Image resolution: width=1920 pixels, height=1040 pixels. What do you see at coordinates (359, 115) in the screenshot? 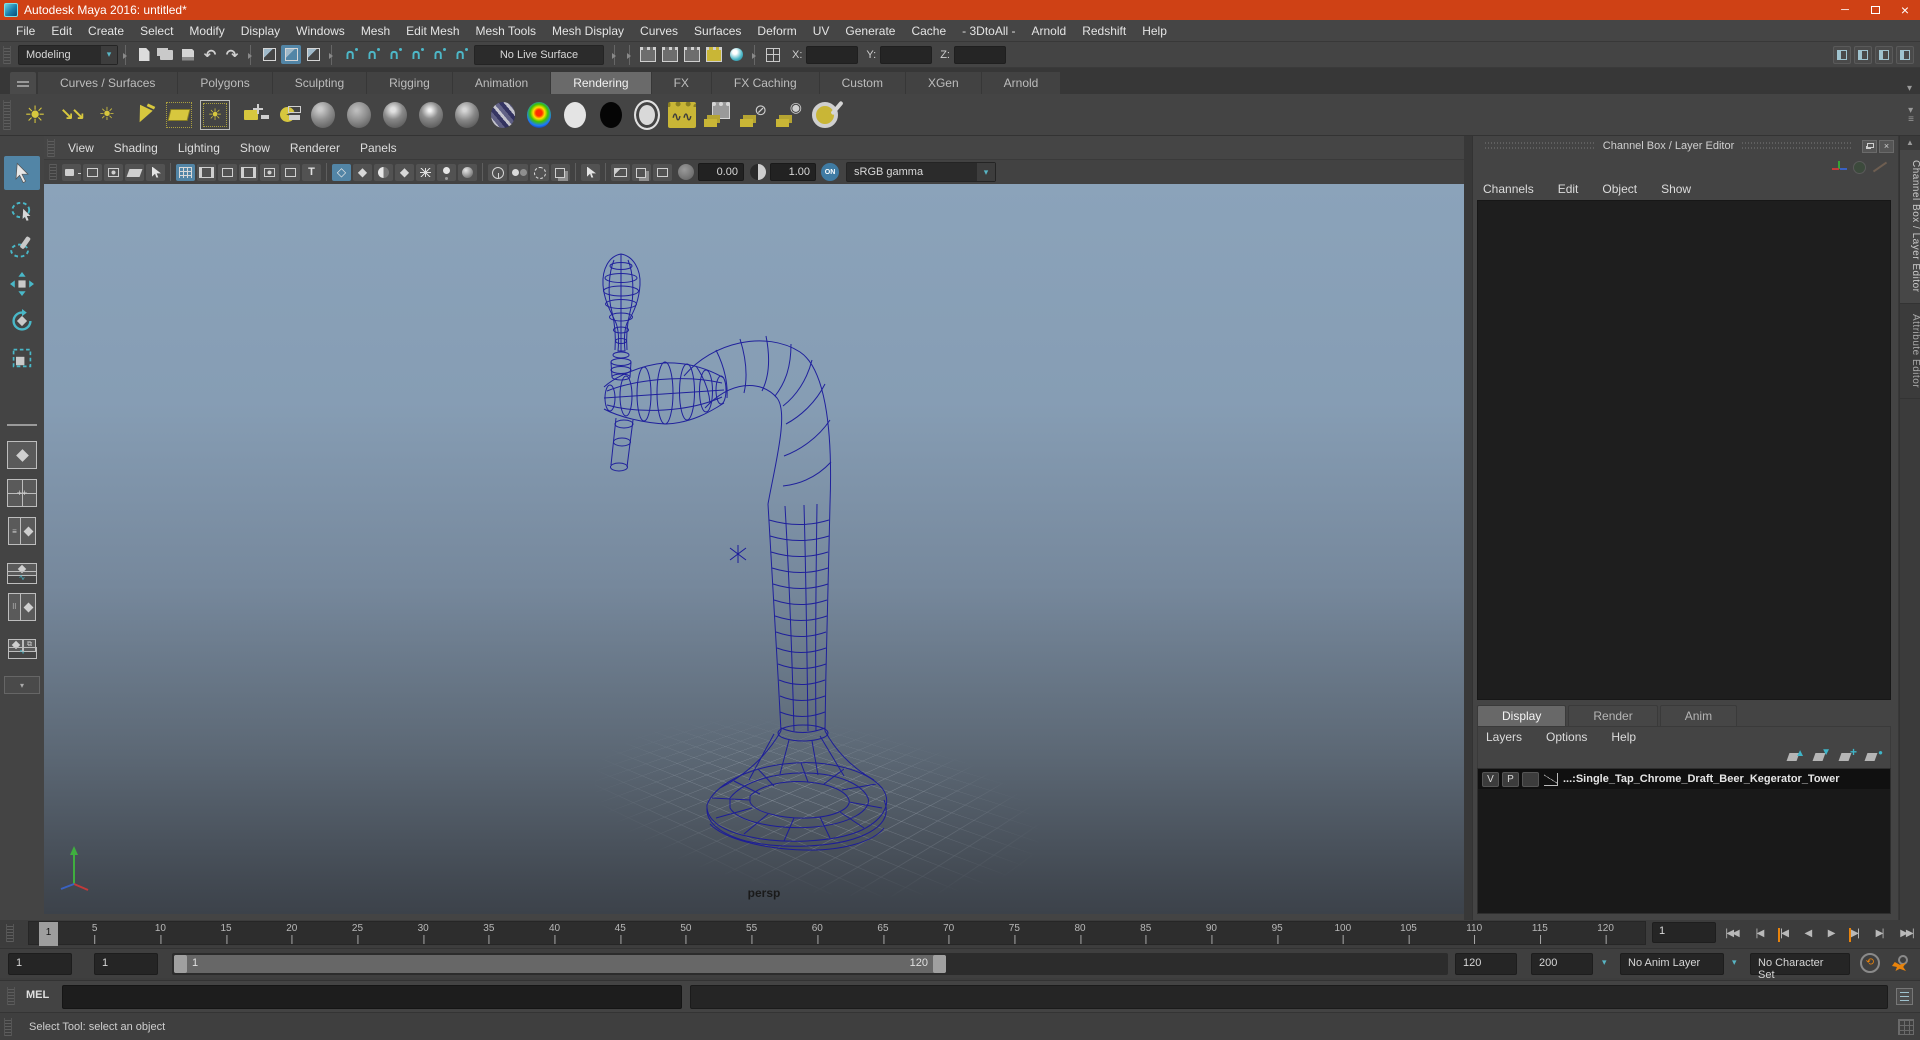
I see `lambert-material-icon` at bounding box center [359, 115].